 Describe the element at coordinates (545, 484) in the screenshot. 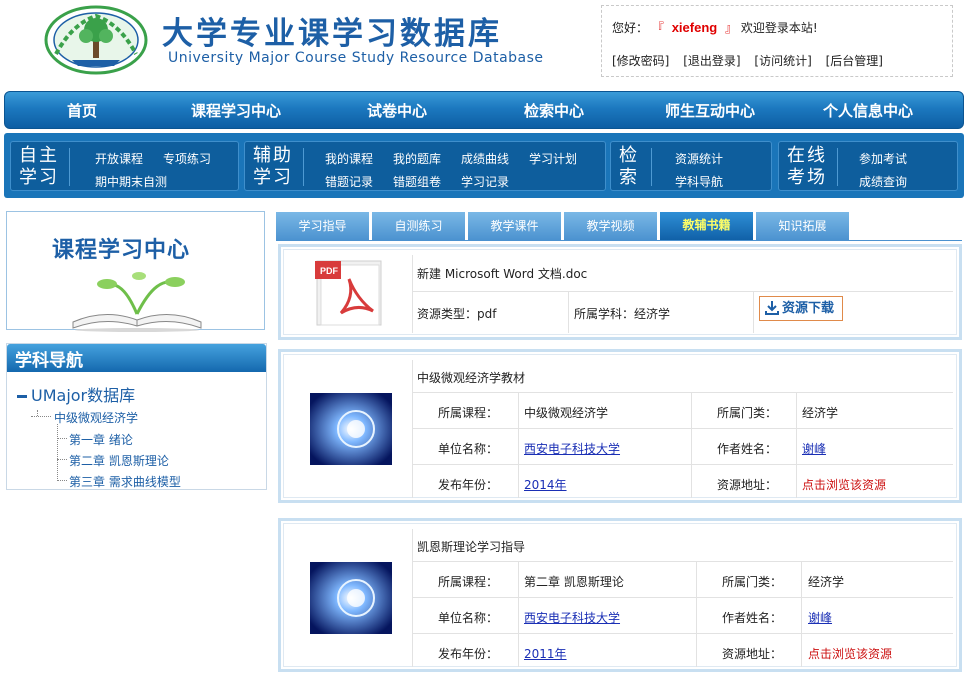

I see `year-link: 2014年` at that location.